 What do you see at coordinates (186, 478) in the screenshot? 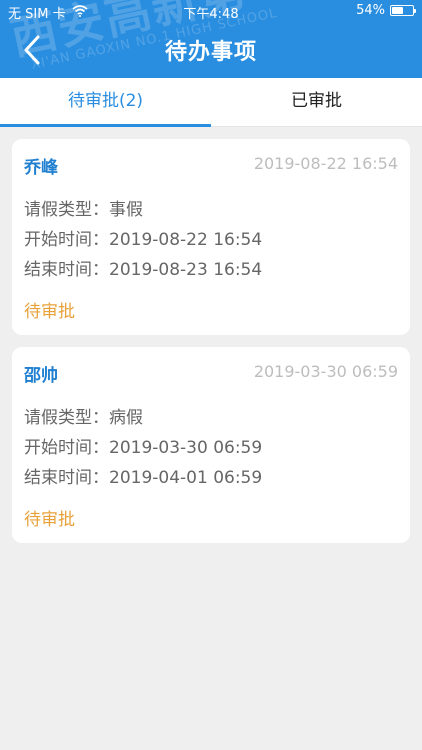
I see `end-time-value: 2019-04-01 06:59` at bounding box center [186, 478].